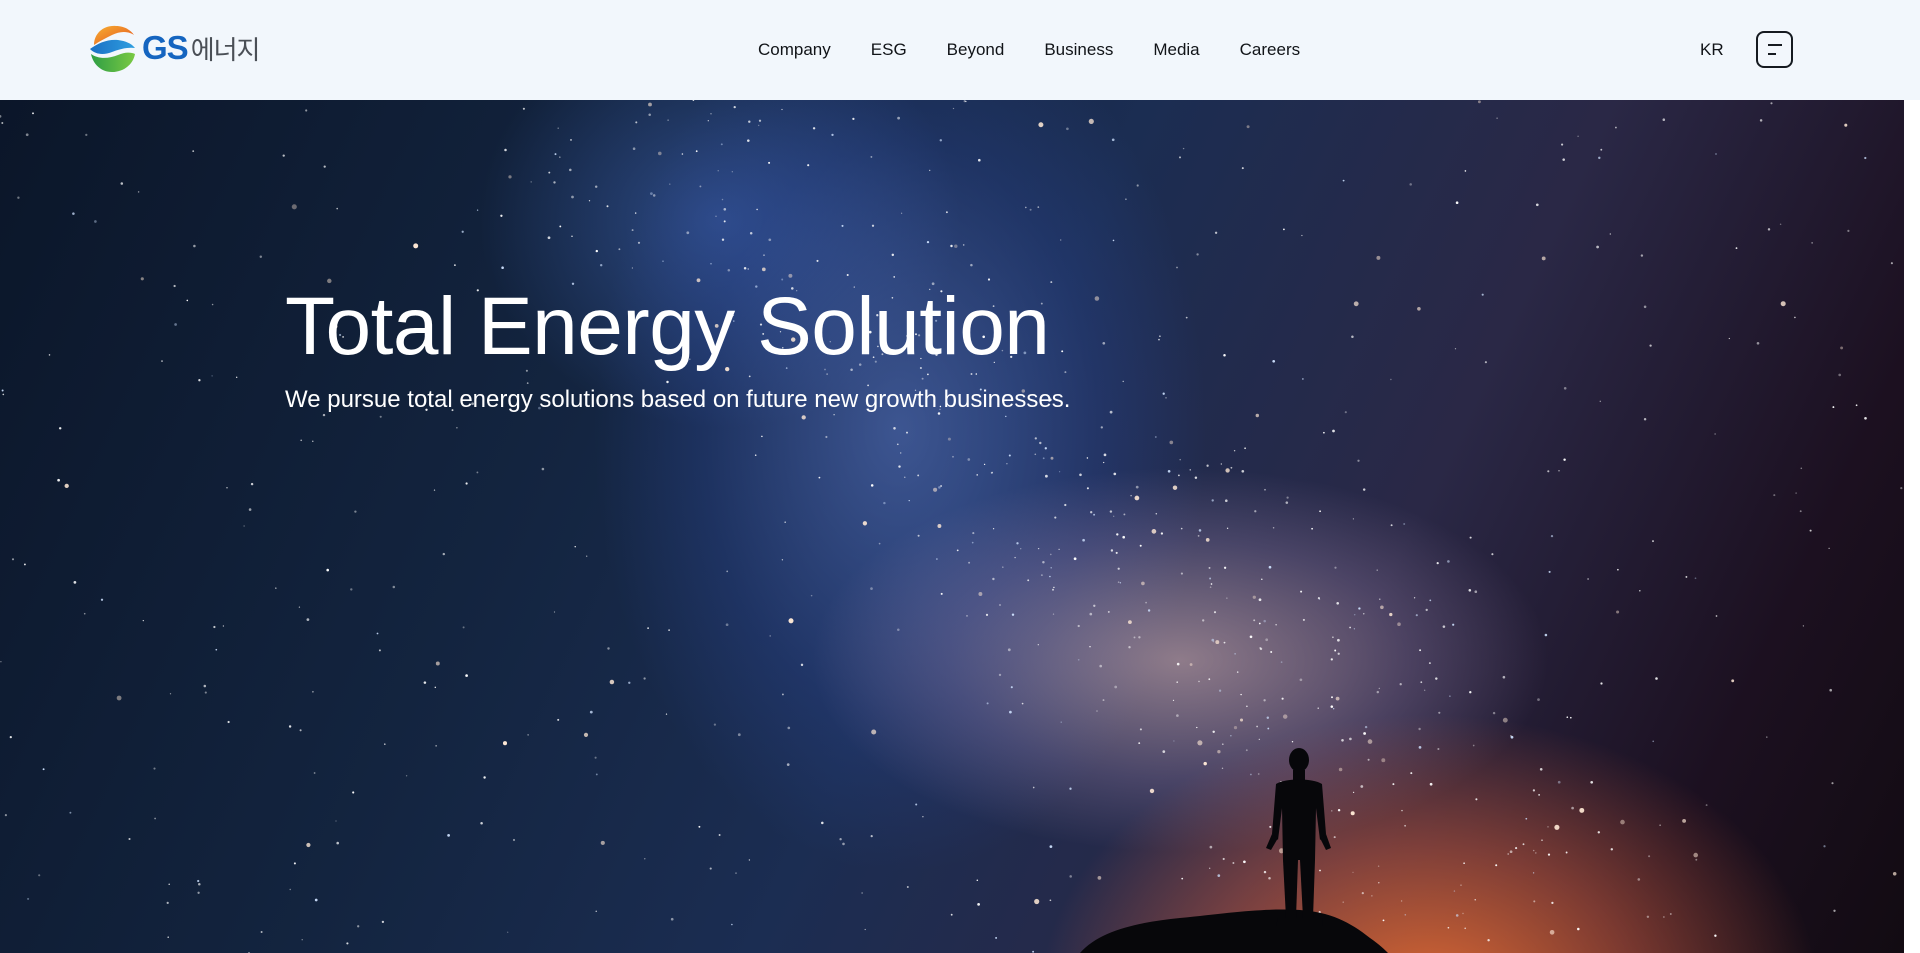  Describe the element at coordinates (1270, 50) in the screenshot. I see `nav-item-careers: Careers` at that location.